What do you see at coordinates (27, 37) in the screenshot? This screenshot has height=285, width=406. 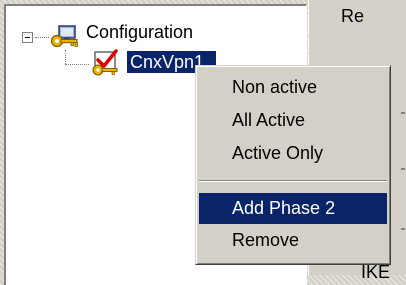 I see `collapse-icon` at bounding box center [27, 37].